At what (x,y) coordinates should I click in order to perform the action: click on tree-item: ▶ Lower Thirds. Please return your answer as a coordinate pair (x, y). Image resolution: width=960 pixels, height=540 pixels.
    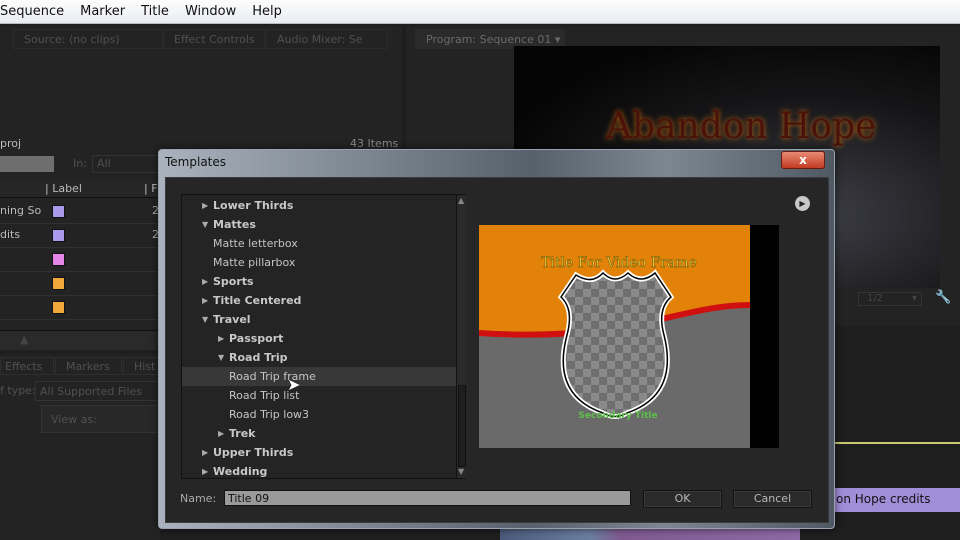
    Looking at the image, I should click on (319, 205).